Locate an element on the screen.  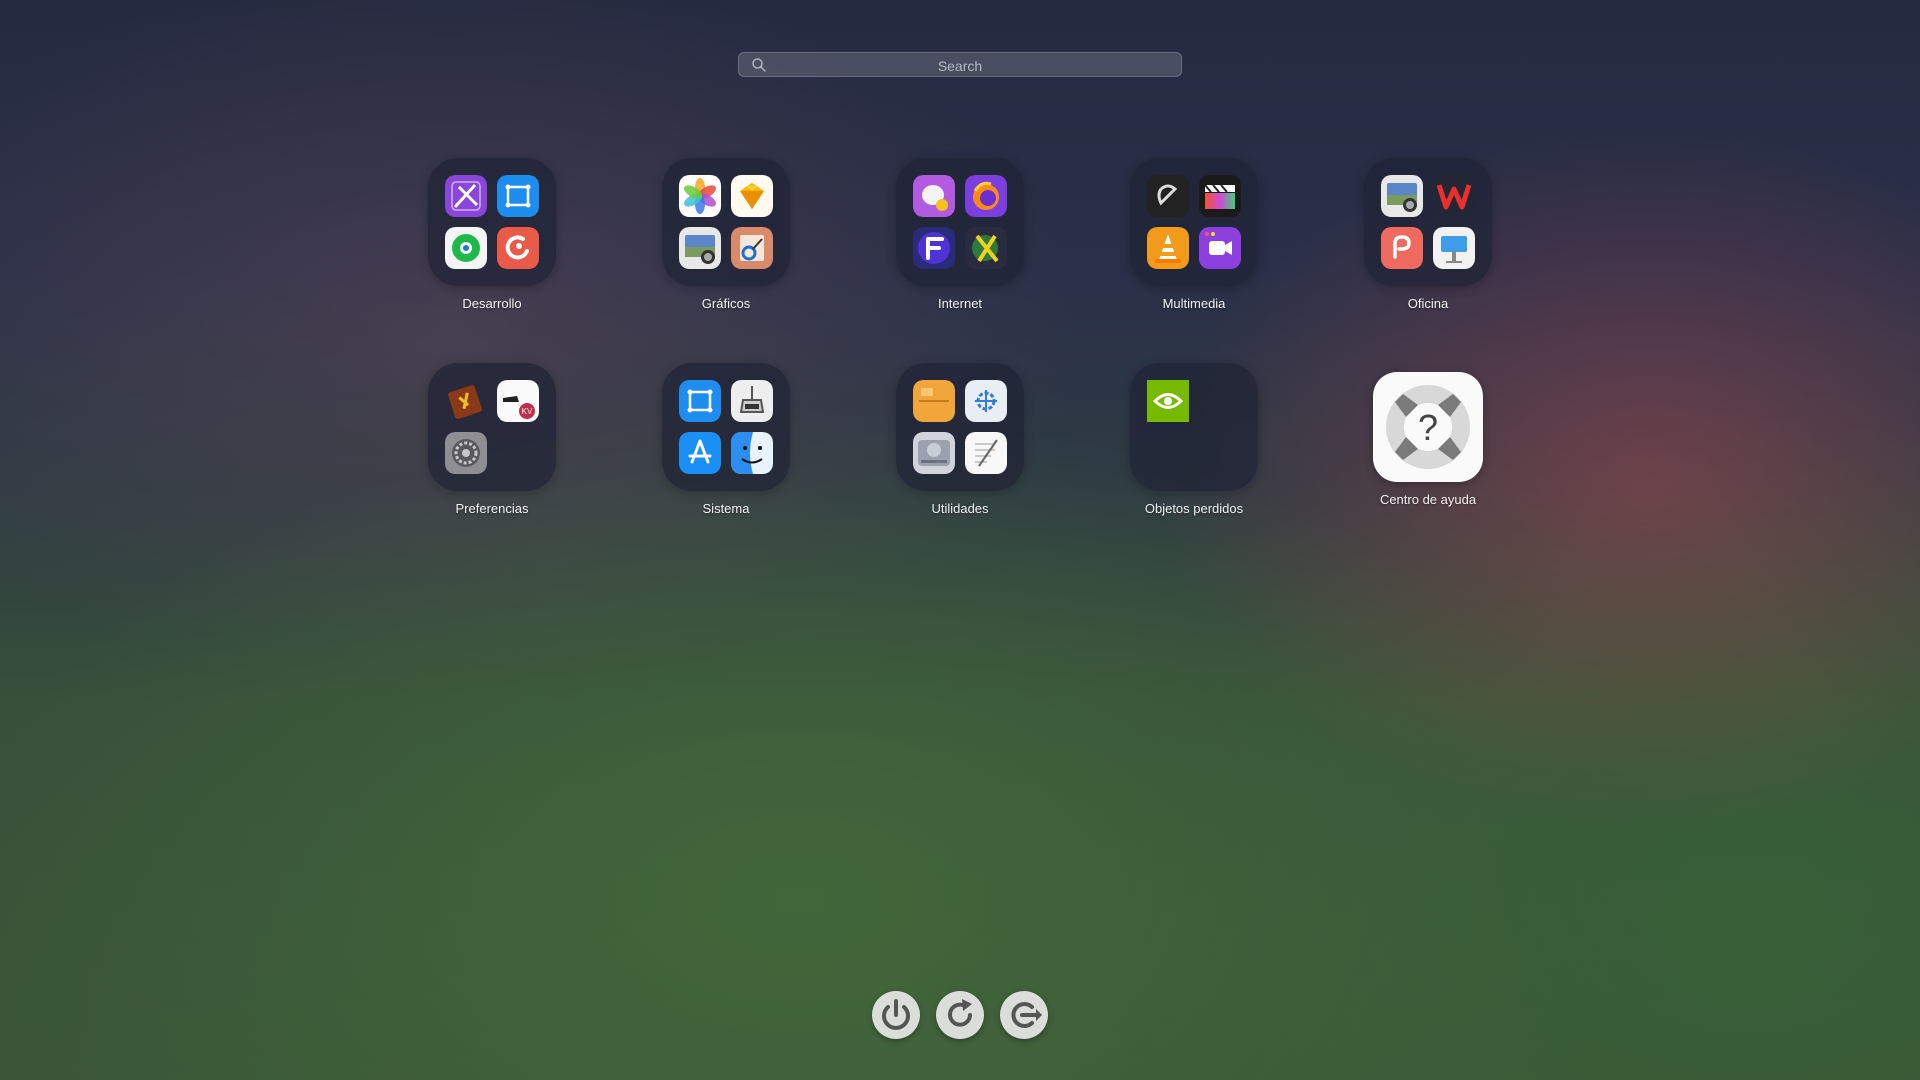
folder-label: Preferencias is located at coordinates (492, 508).